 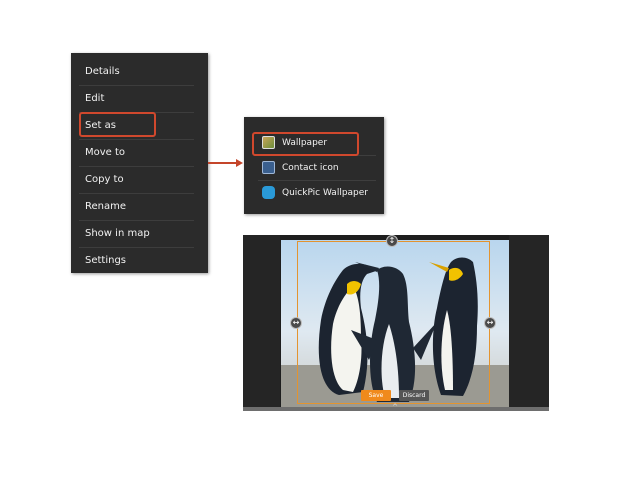 I want to click on resize-vertical-icon: ↕, so click(x=392, y=241).